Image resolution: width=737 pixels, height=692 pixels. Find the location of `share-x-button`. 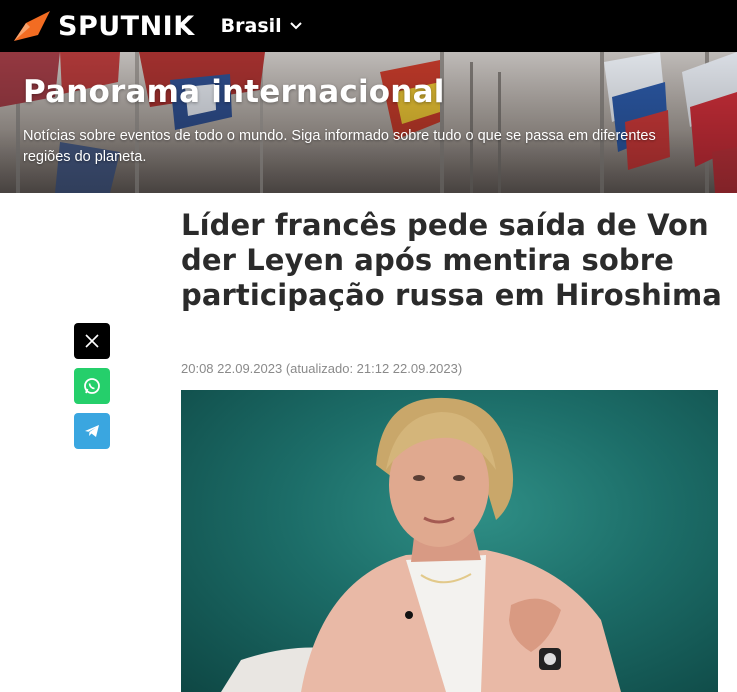

share-x-button is located at coordinates (92, 341).